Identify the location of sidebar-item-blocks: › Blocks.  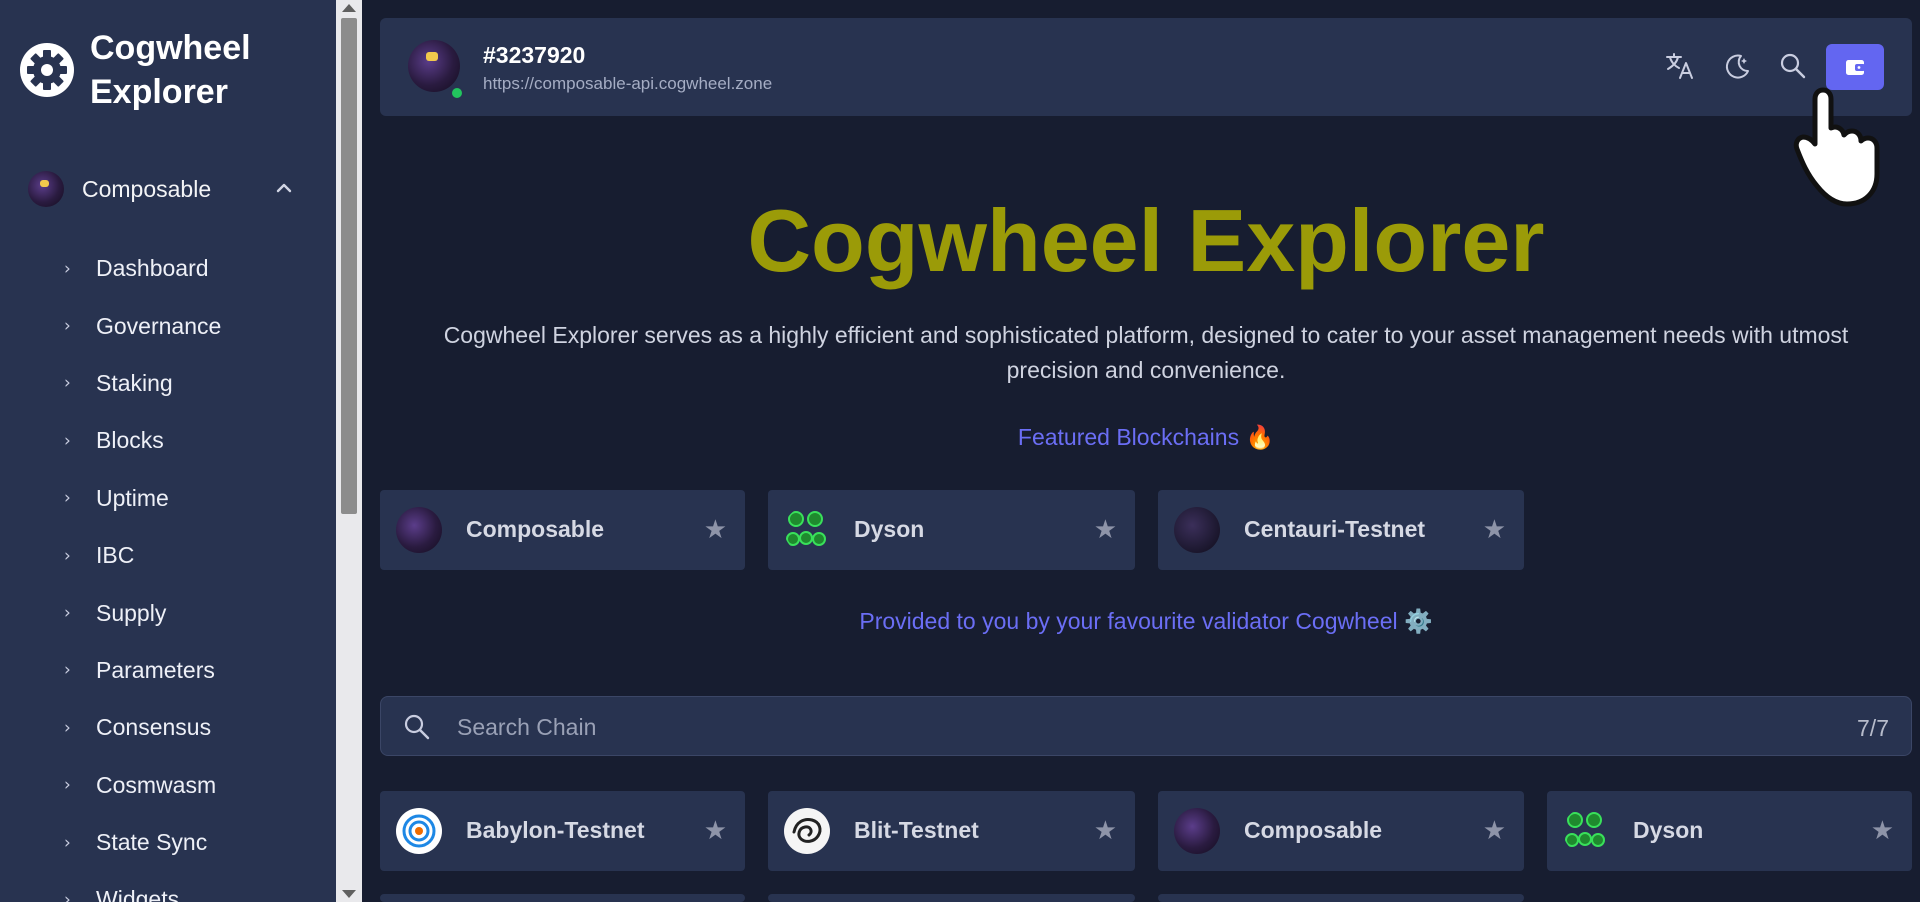
(194, 440).